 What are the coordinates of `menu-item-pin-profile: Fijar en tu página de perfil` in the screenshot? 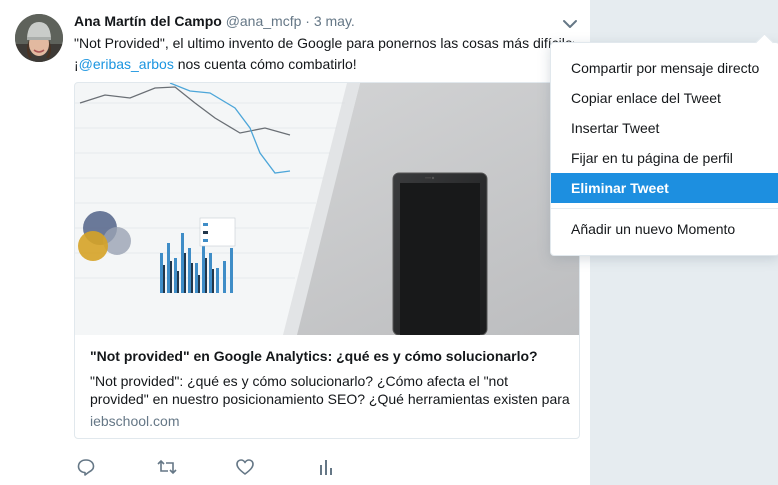 It's located at (664, 158).